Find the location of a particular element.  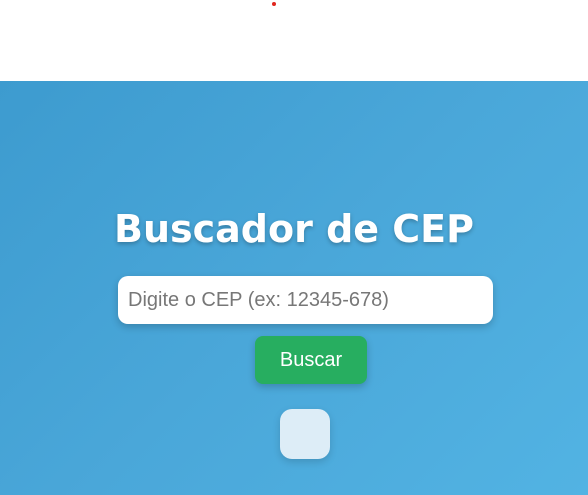

result-box is located at coordinates (305, 434).